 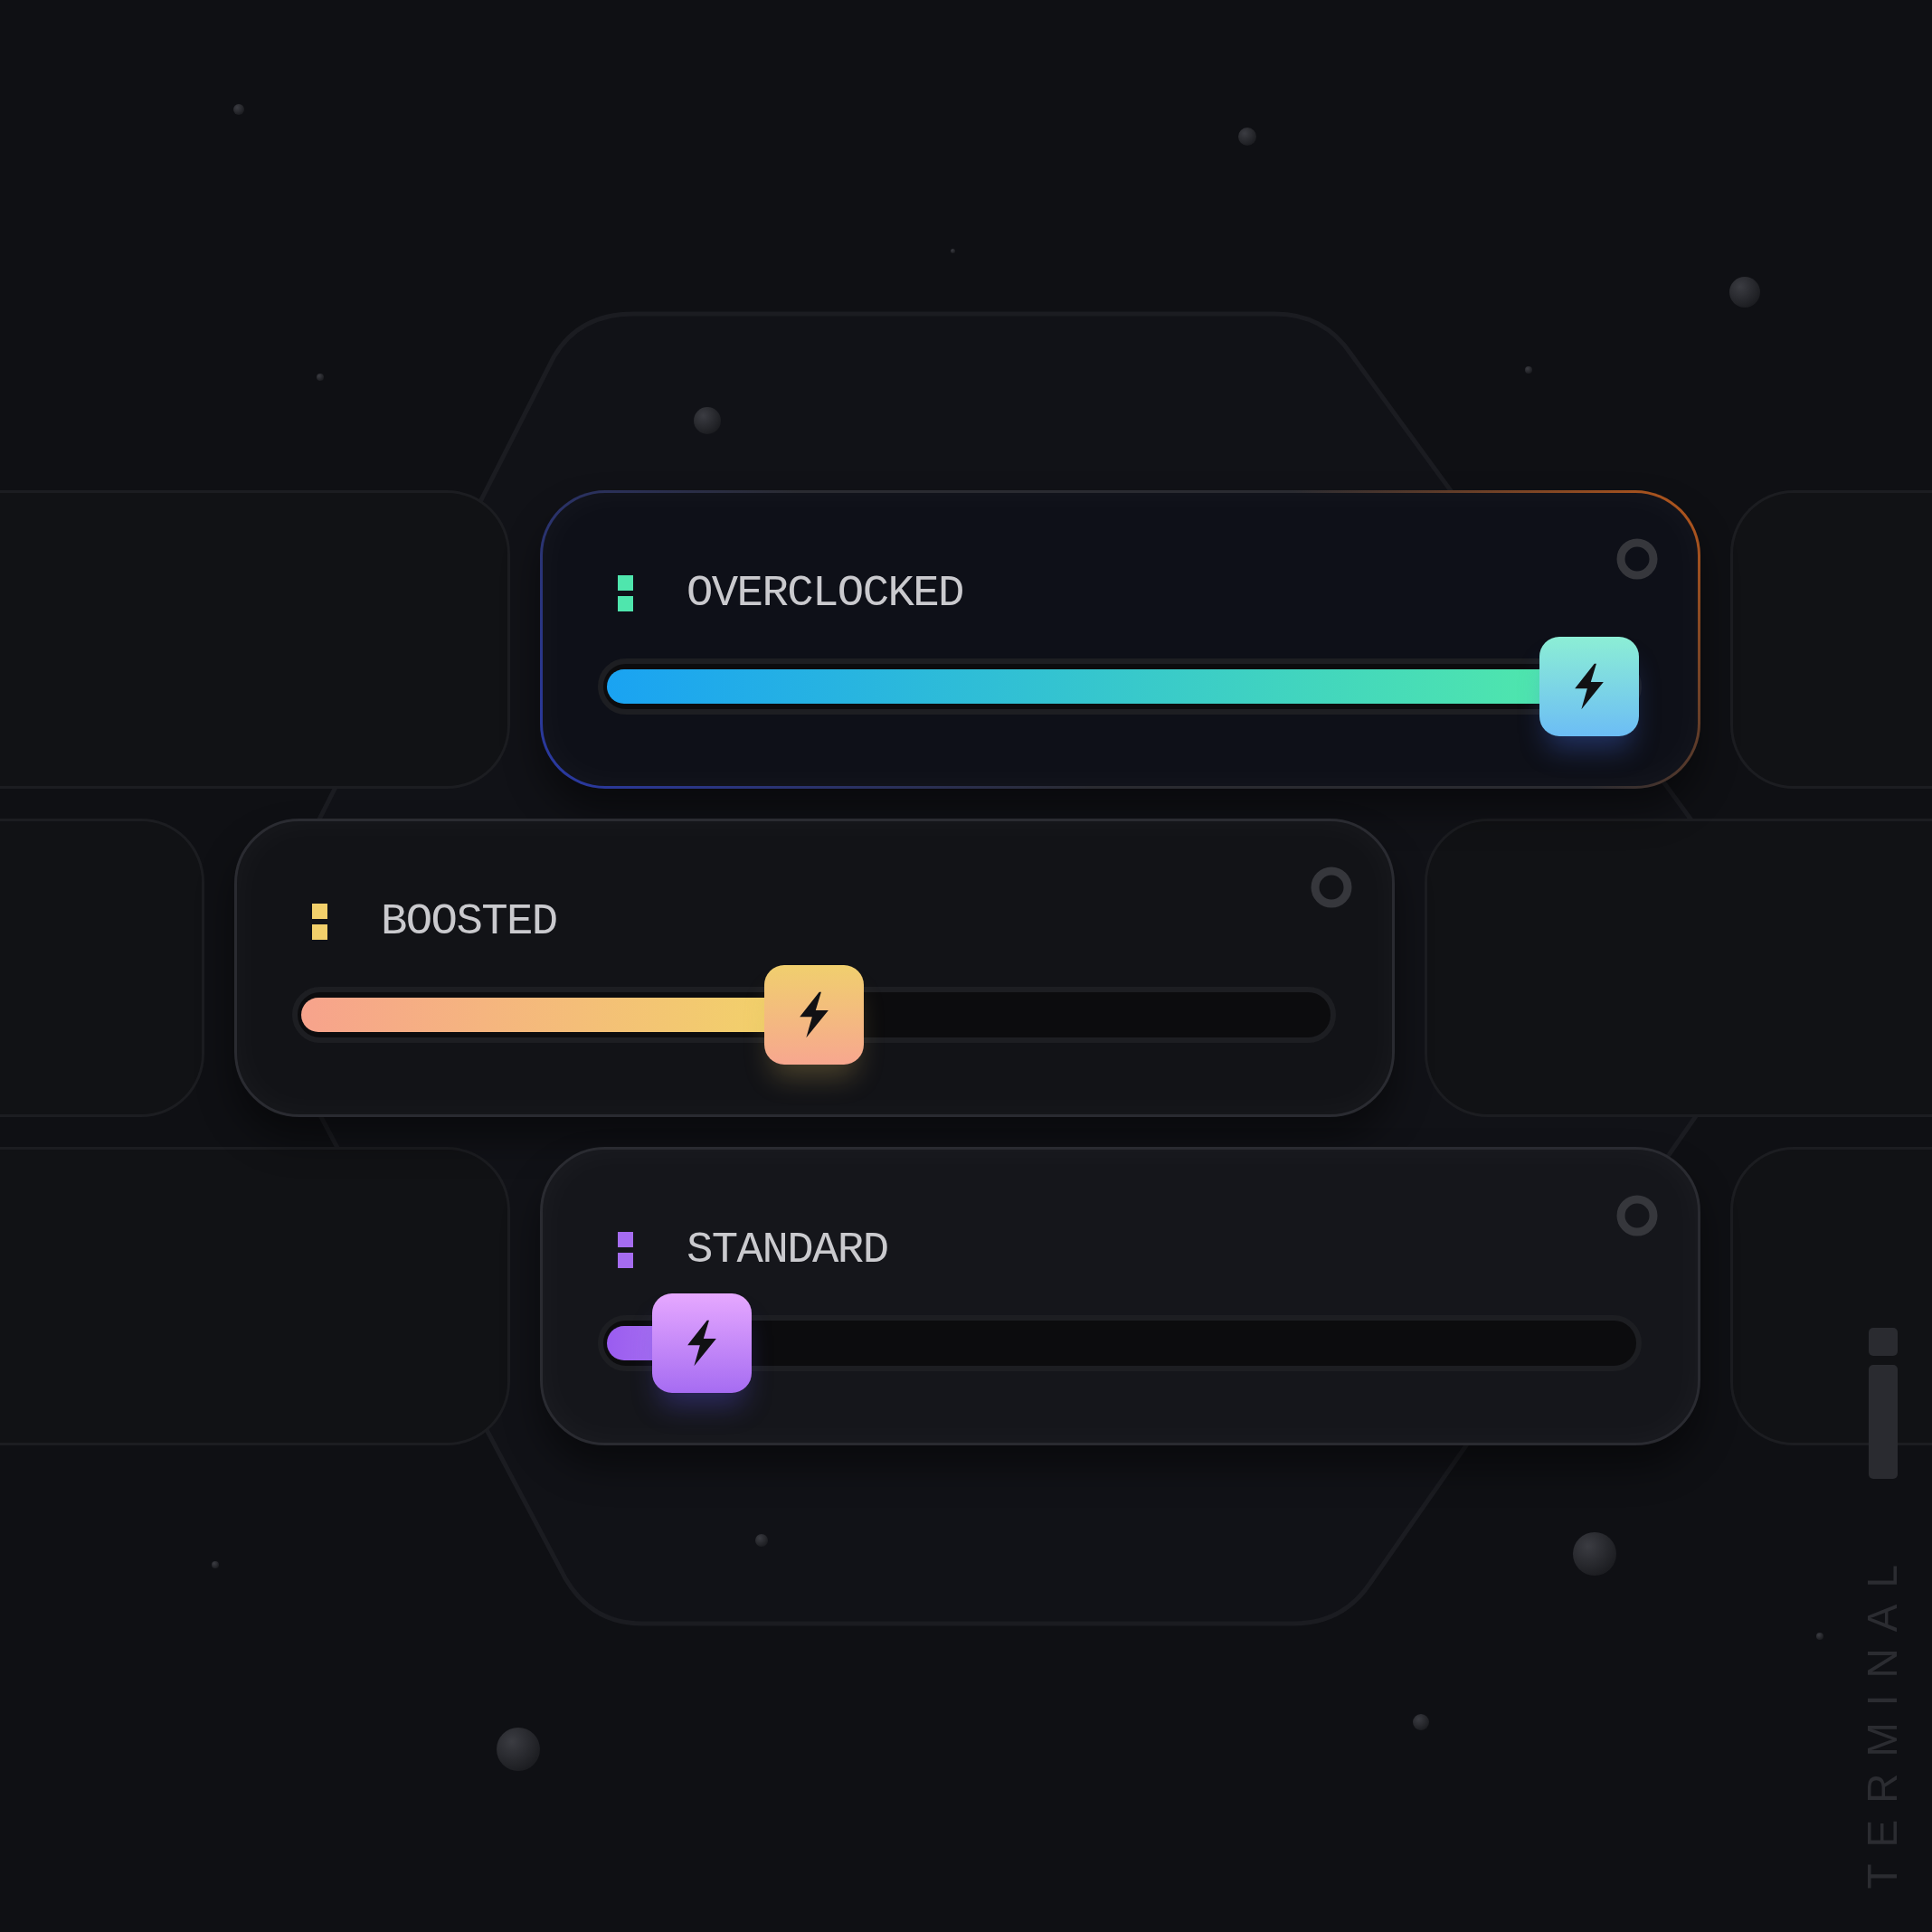 I want to click on slider-label: OVERCLOCKED, so click(x=825, y=593).